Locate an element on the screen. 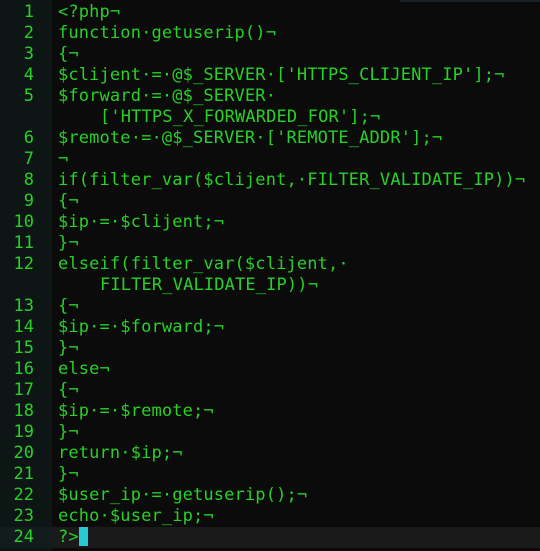  line-number: 4 is located at coordinates (28, 75).